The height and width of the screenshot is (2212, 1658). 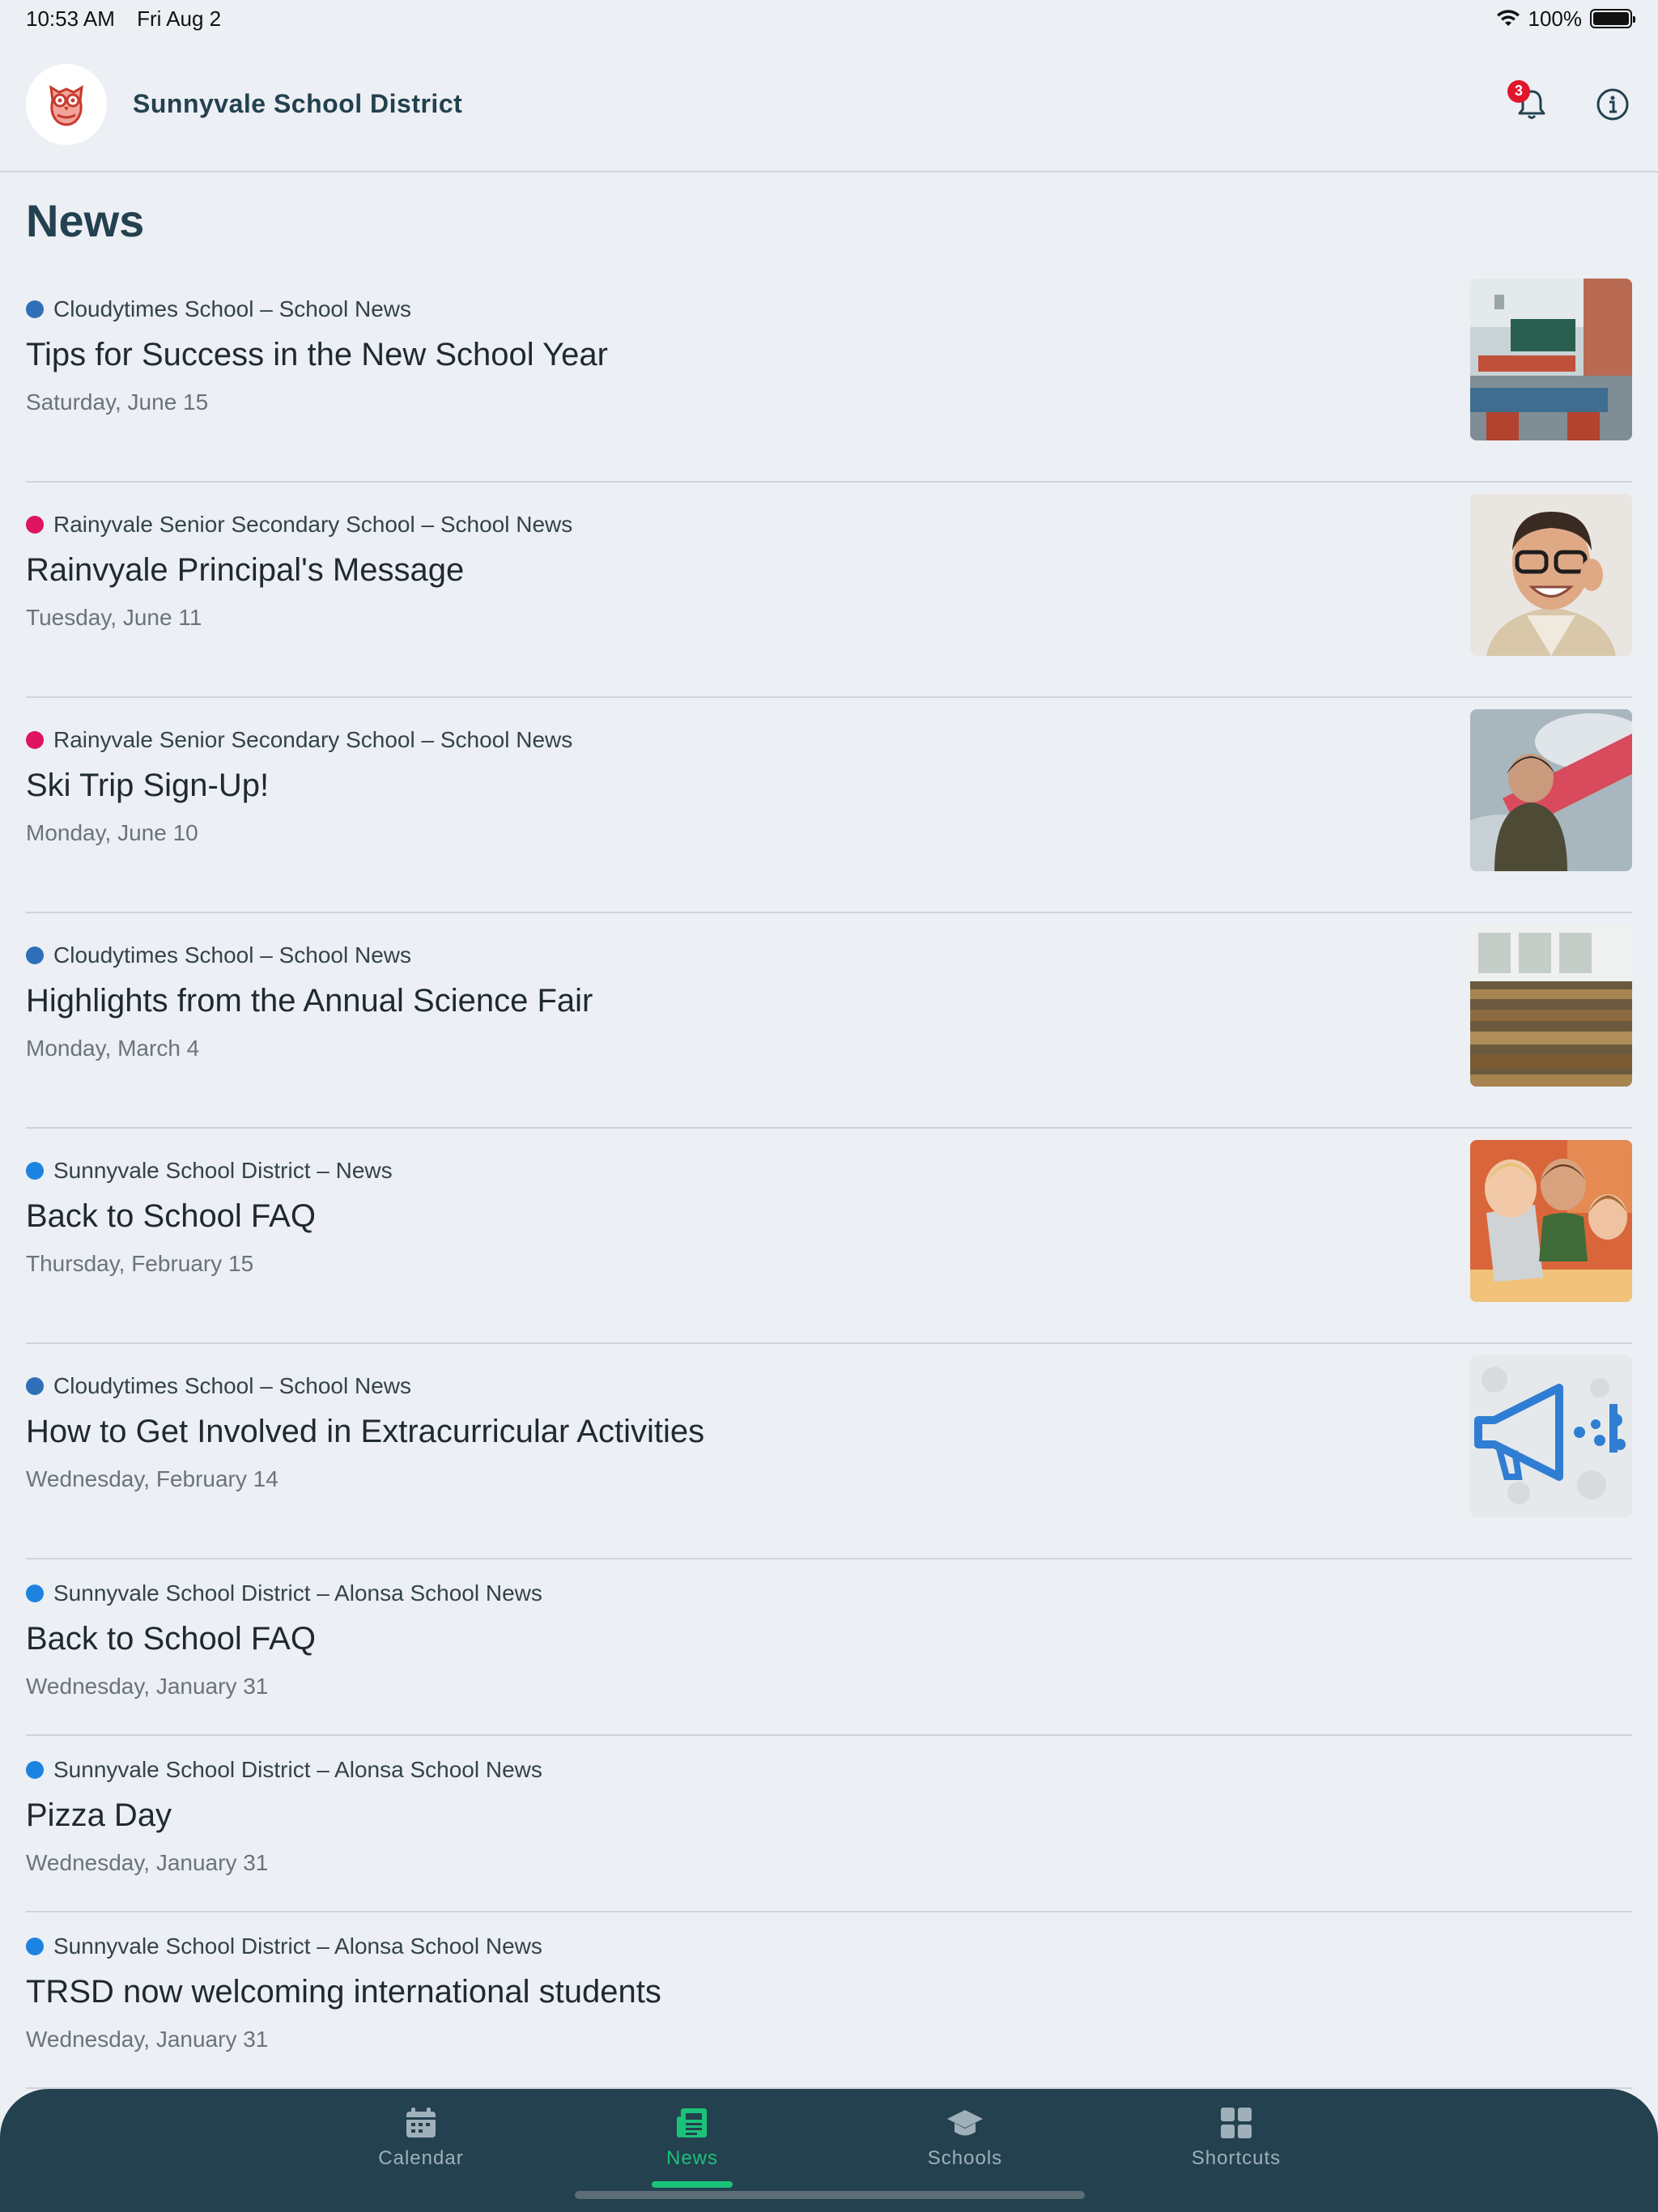 What do you see at coordinates (1236, 2123) in the screenshot?
I see `grid-icon` at bounding box center [1236, 2123].